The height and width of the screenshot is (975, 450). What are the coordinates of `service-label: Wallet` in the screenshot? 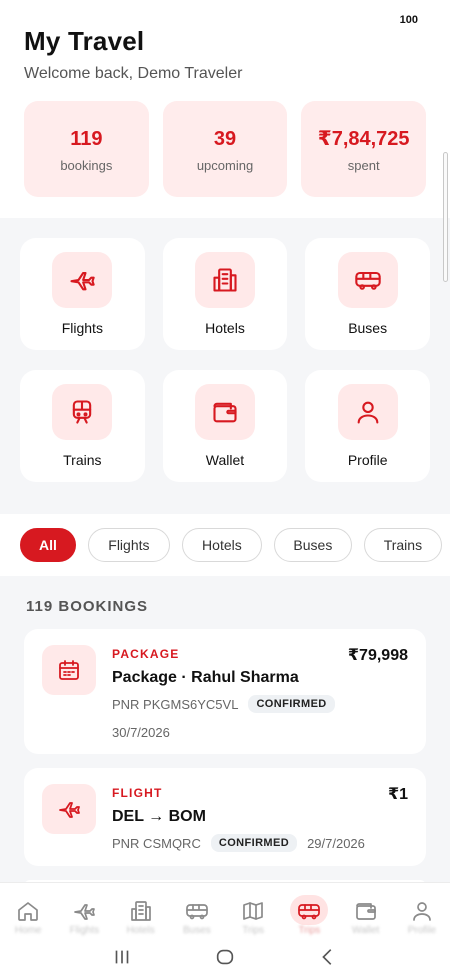 It's located at (225, 460).